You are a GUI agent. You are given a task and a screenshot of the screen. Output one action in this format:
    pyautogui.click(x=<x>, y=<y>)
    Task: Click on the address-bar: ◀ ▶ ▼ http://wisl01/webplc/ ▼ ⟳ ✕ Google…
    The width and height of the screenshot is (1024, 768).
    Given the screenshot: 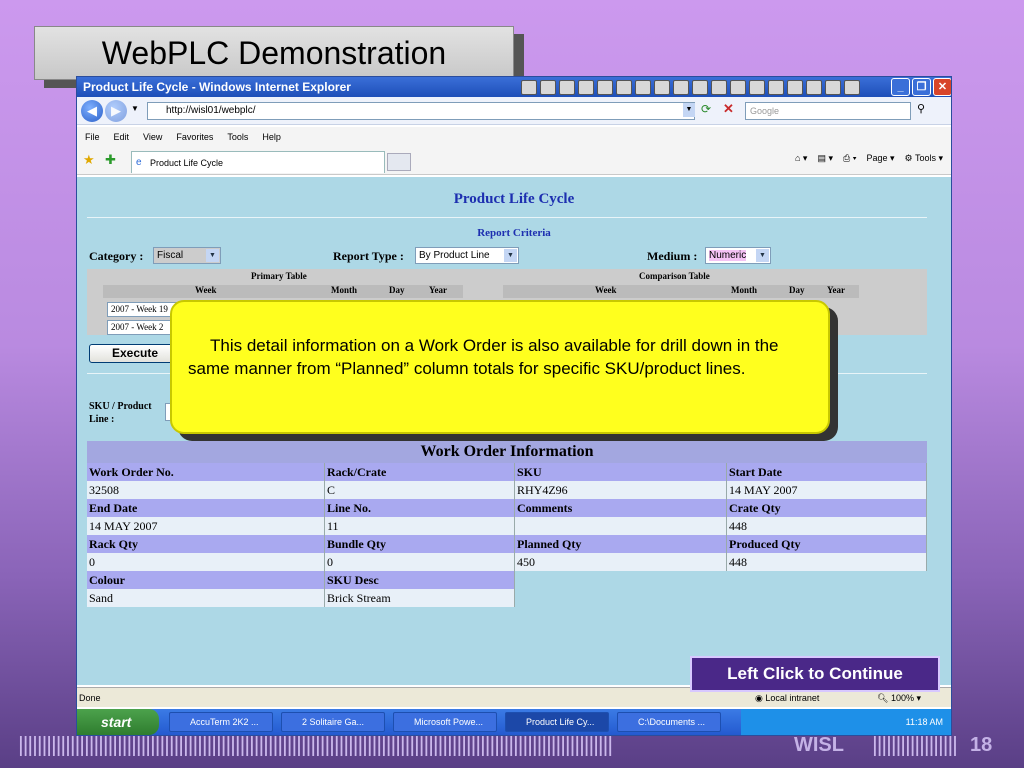 What is the action you would take?
    pyautogui.click(x=514, y=111)
    